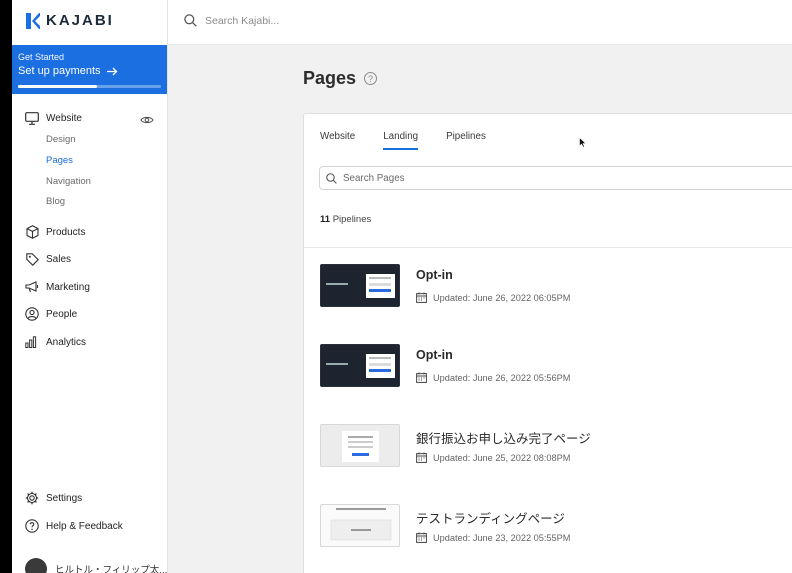 The height and width of the screenshot is (573, 792). I want to click on sidebar-sub-design: Design, so click(61, 139).